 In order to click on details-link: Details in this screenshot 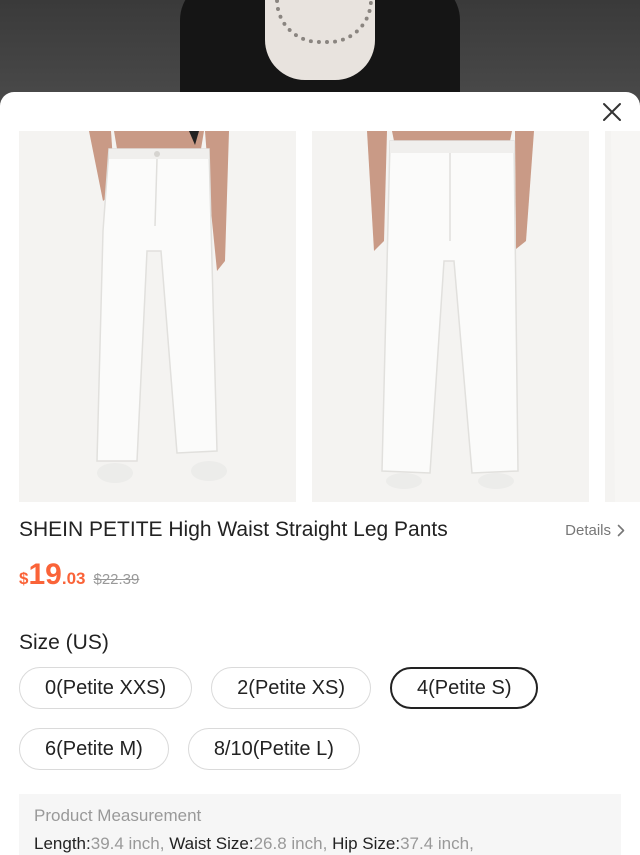, I will do `click(595, 530)`.